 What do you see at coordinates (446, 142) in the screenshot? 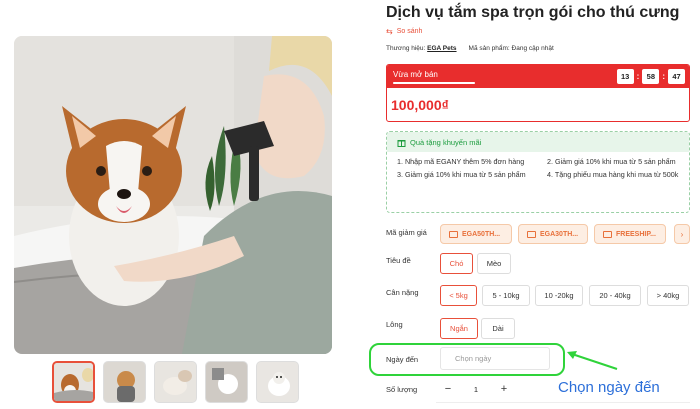
I see `promotion-title: Quà tặng khuyến mãi` at bounding box center [446, 142].